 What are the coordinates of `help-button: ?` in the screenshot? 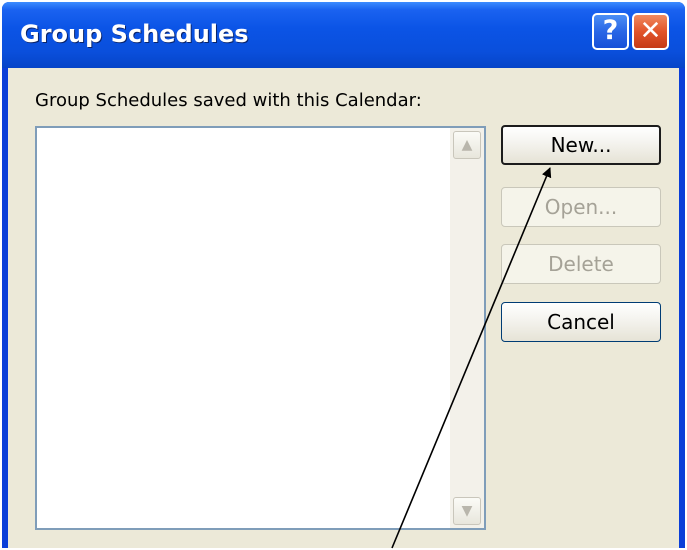 It's located at (610, 31).